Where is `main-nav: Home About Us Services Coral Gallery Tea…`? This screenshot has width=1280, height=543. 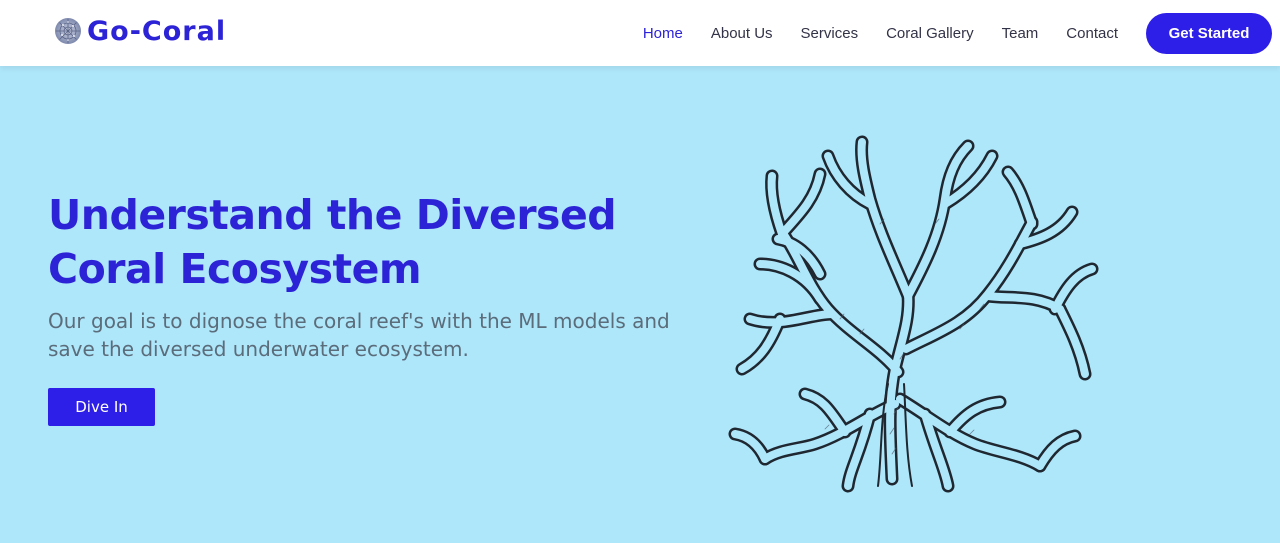
main-nav: Home About Us Services Coral Gallery Tea… is located at coordinates (957, 33).